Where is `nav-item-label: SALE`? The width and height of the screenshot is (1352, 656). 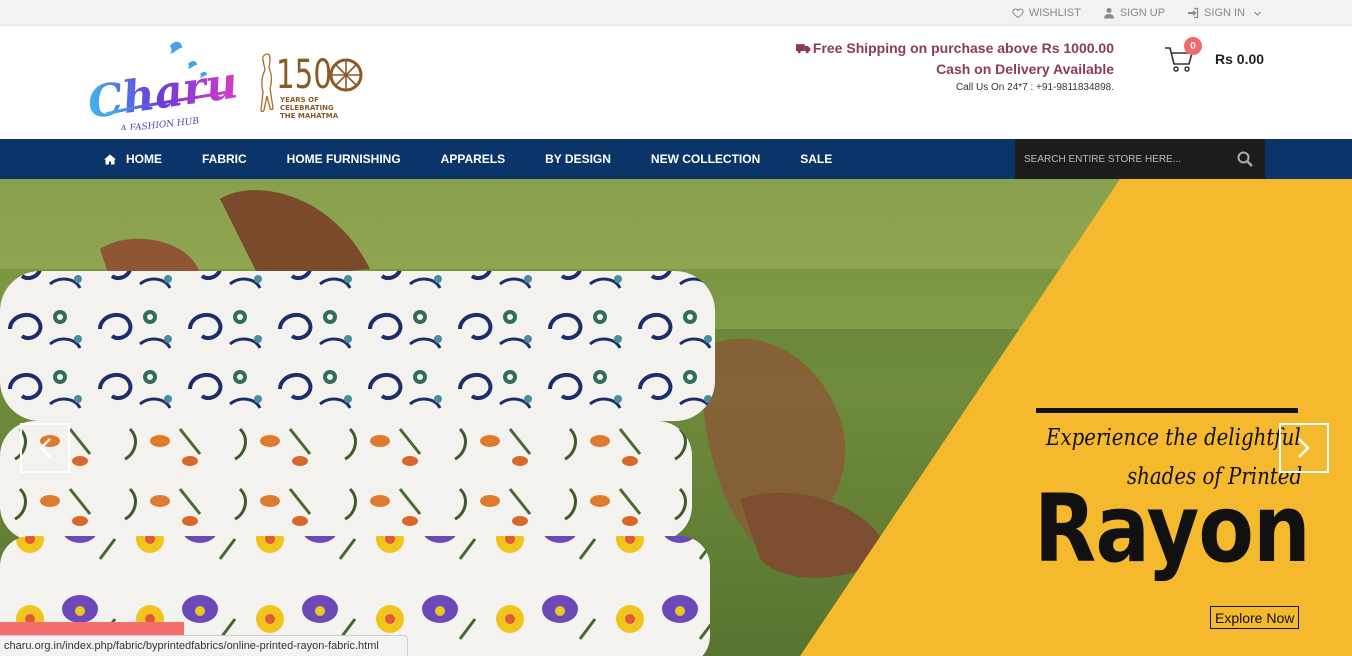 nav-item-label: SALE is located at coordinates (816, 159).